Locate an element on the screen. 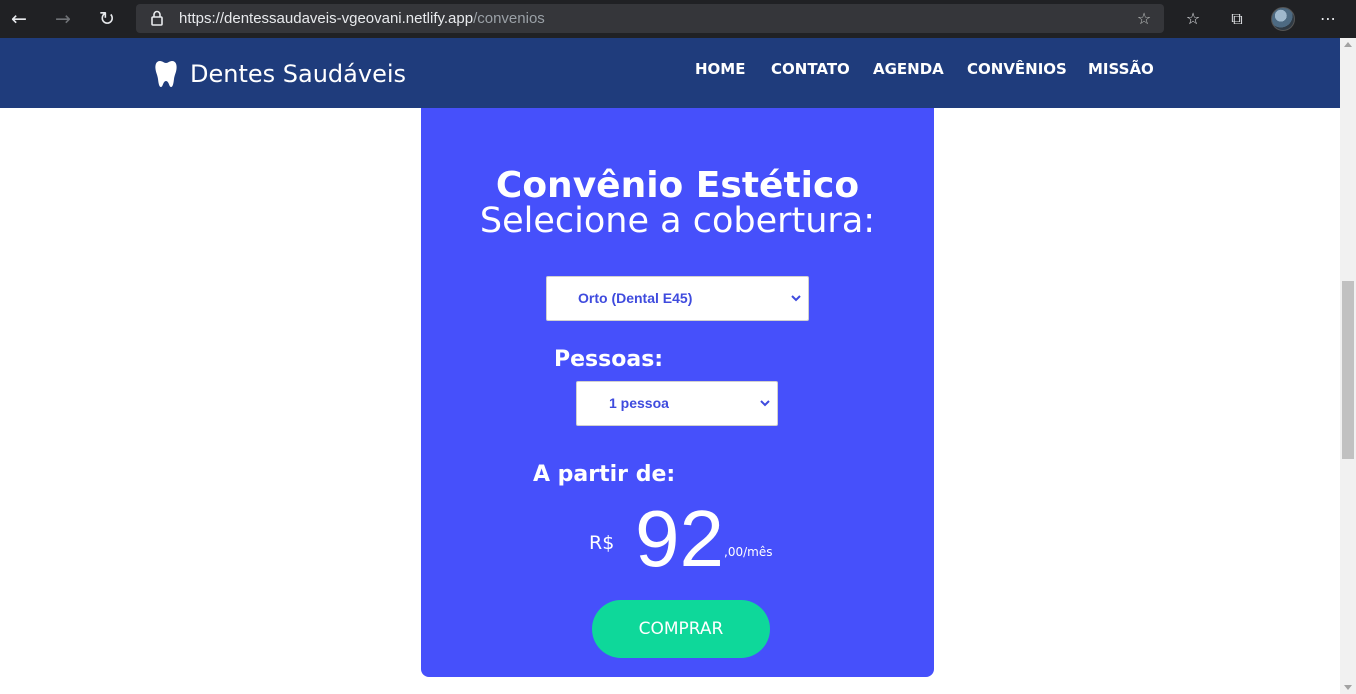  page-scrollbar is located at coordinates (1348, 366).